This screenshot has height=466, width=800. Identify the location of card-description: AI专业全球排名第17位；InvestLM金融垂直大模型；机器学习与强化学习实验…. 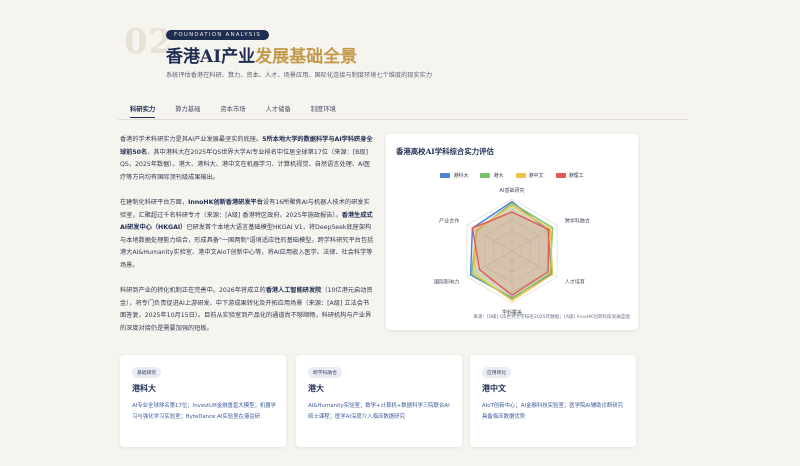
(204, 411).